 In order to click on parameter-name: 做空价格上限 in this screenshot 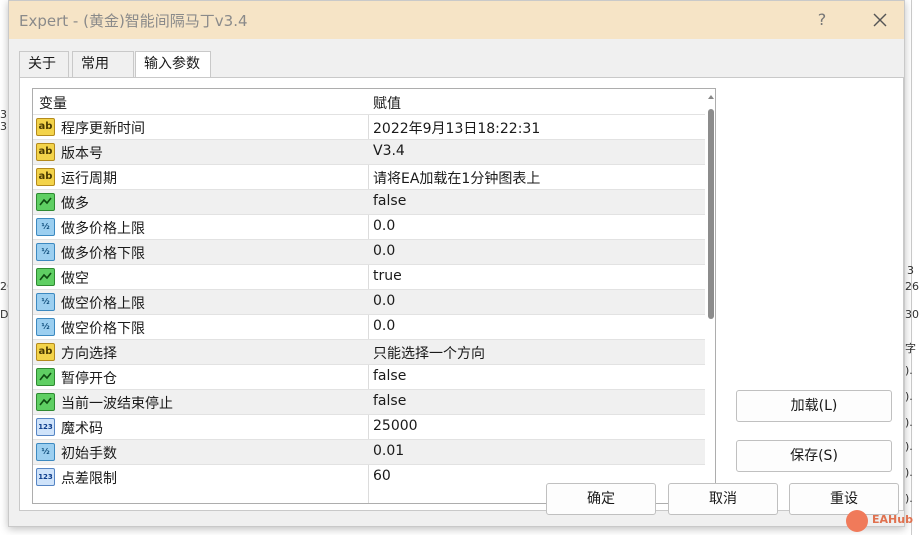, I will do `click(103, 304)`.